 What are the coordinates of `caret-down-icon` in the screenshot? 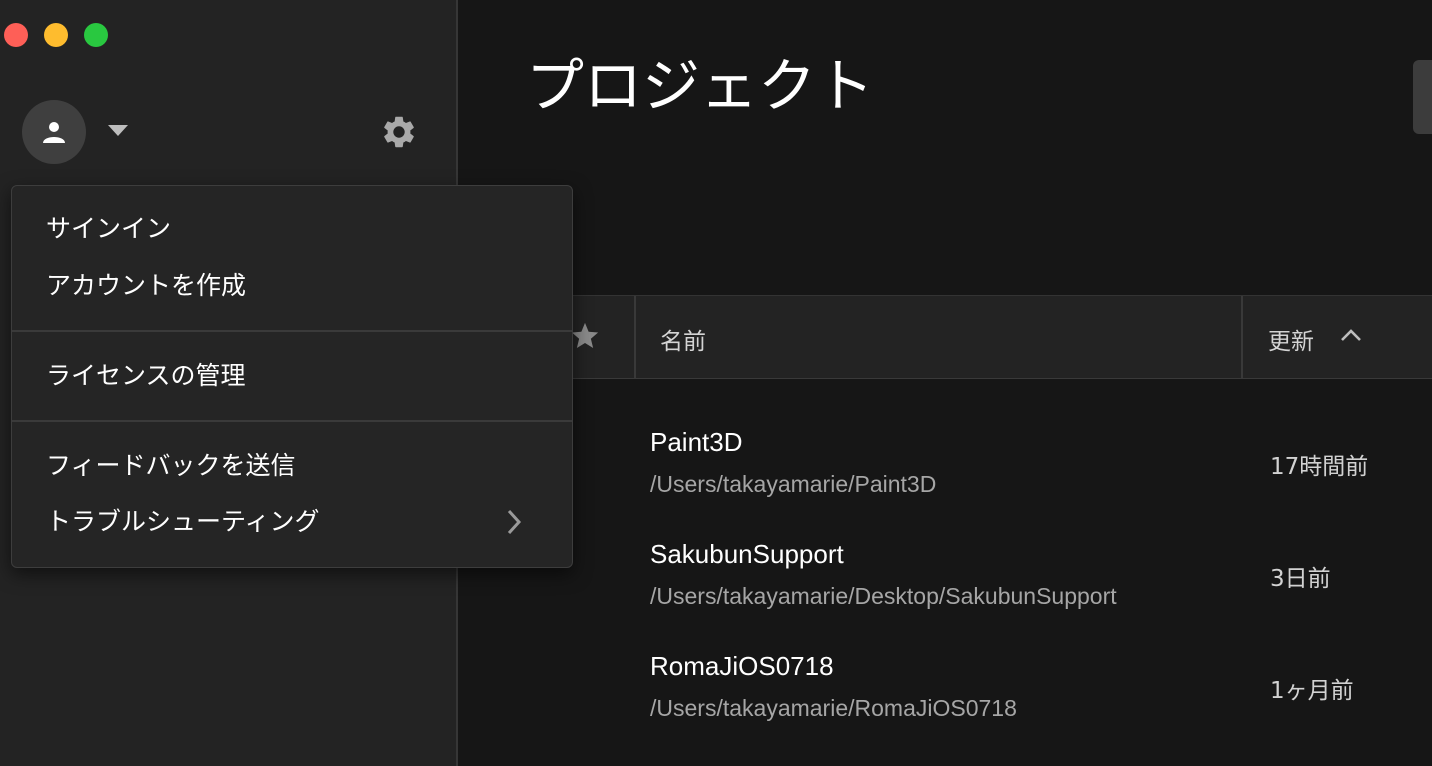 It's located at (118, 131).